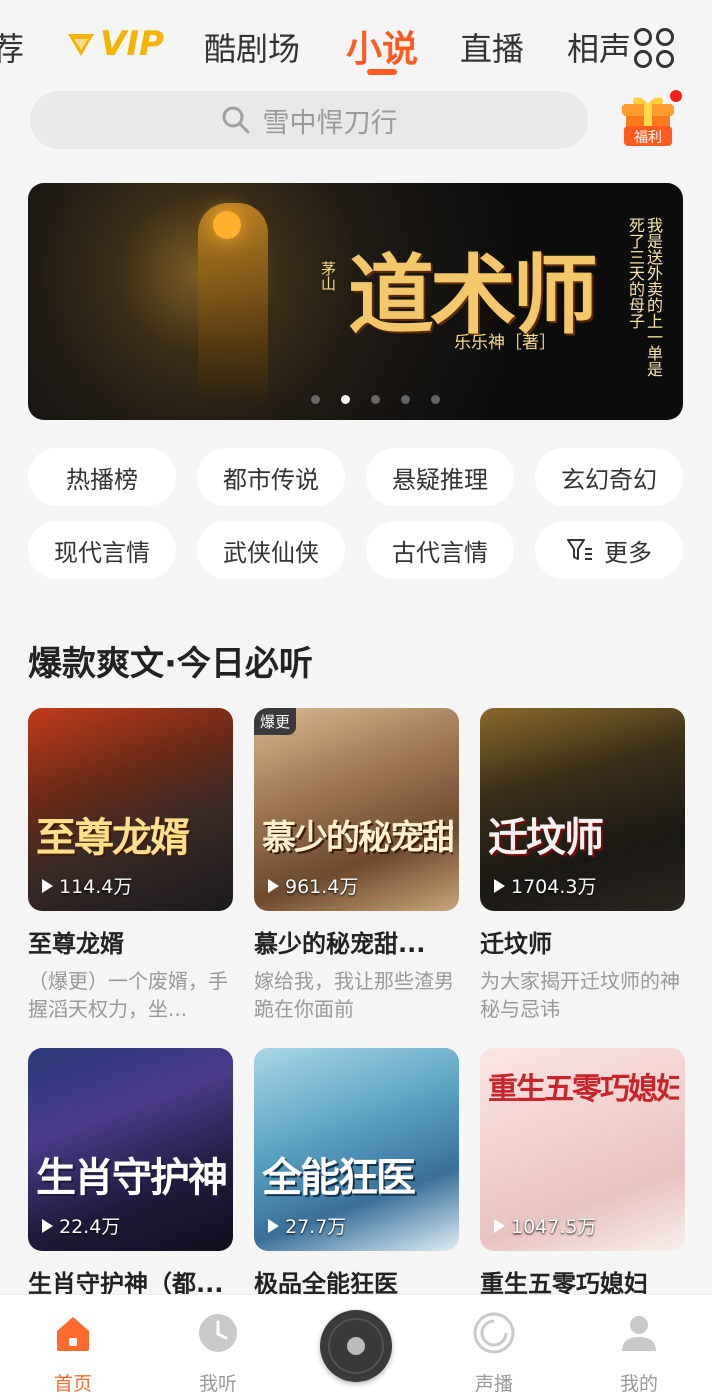 This screenshot has width=712, height=1397. I want to click on all-channels-grid-icon, so click(655, 49).